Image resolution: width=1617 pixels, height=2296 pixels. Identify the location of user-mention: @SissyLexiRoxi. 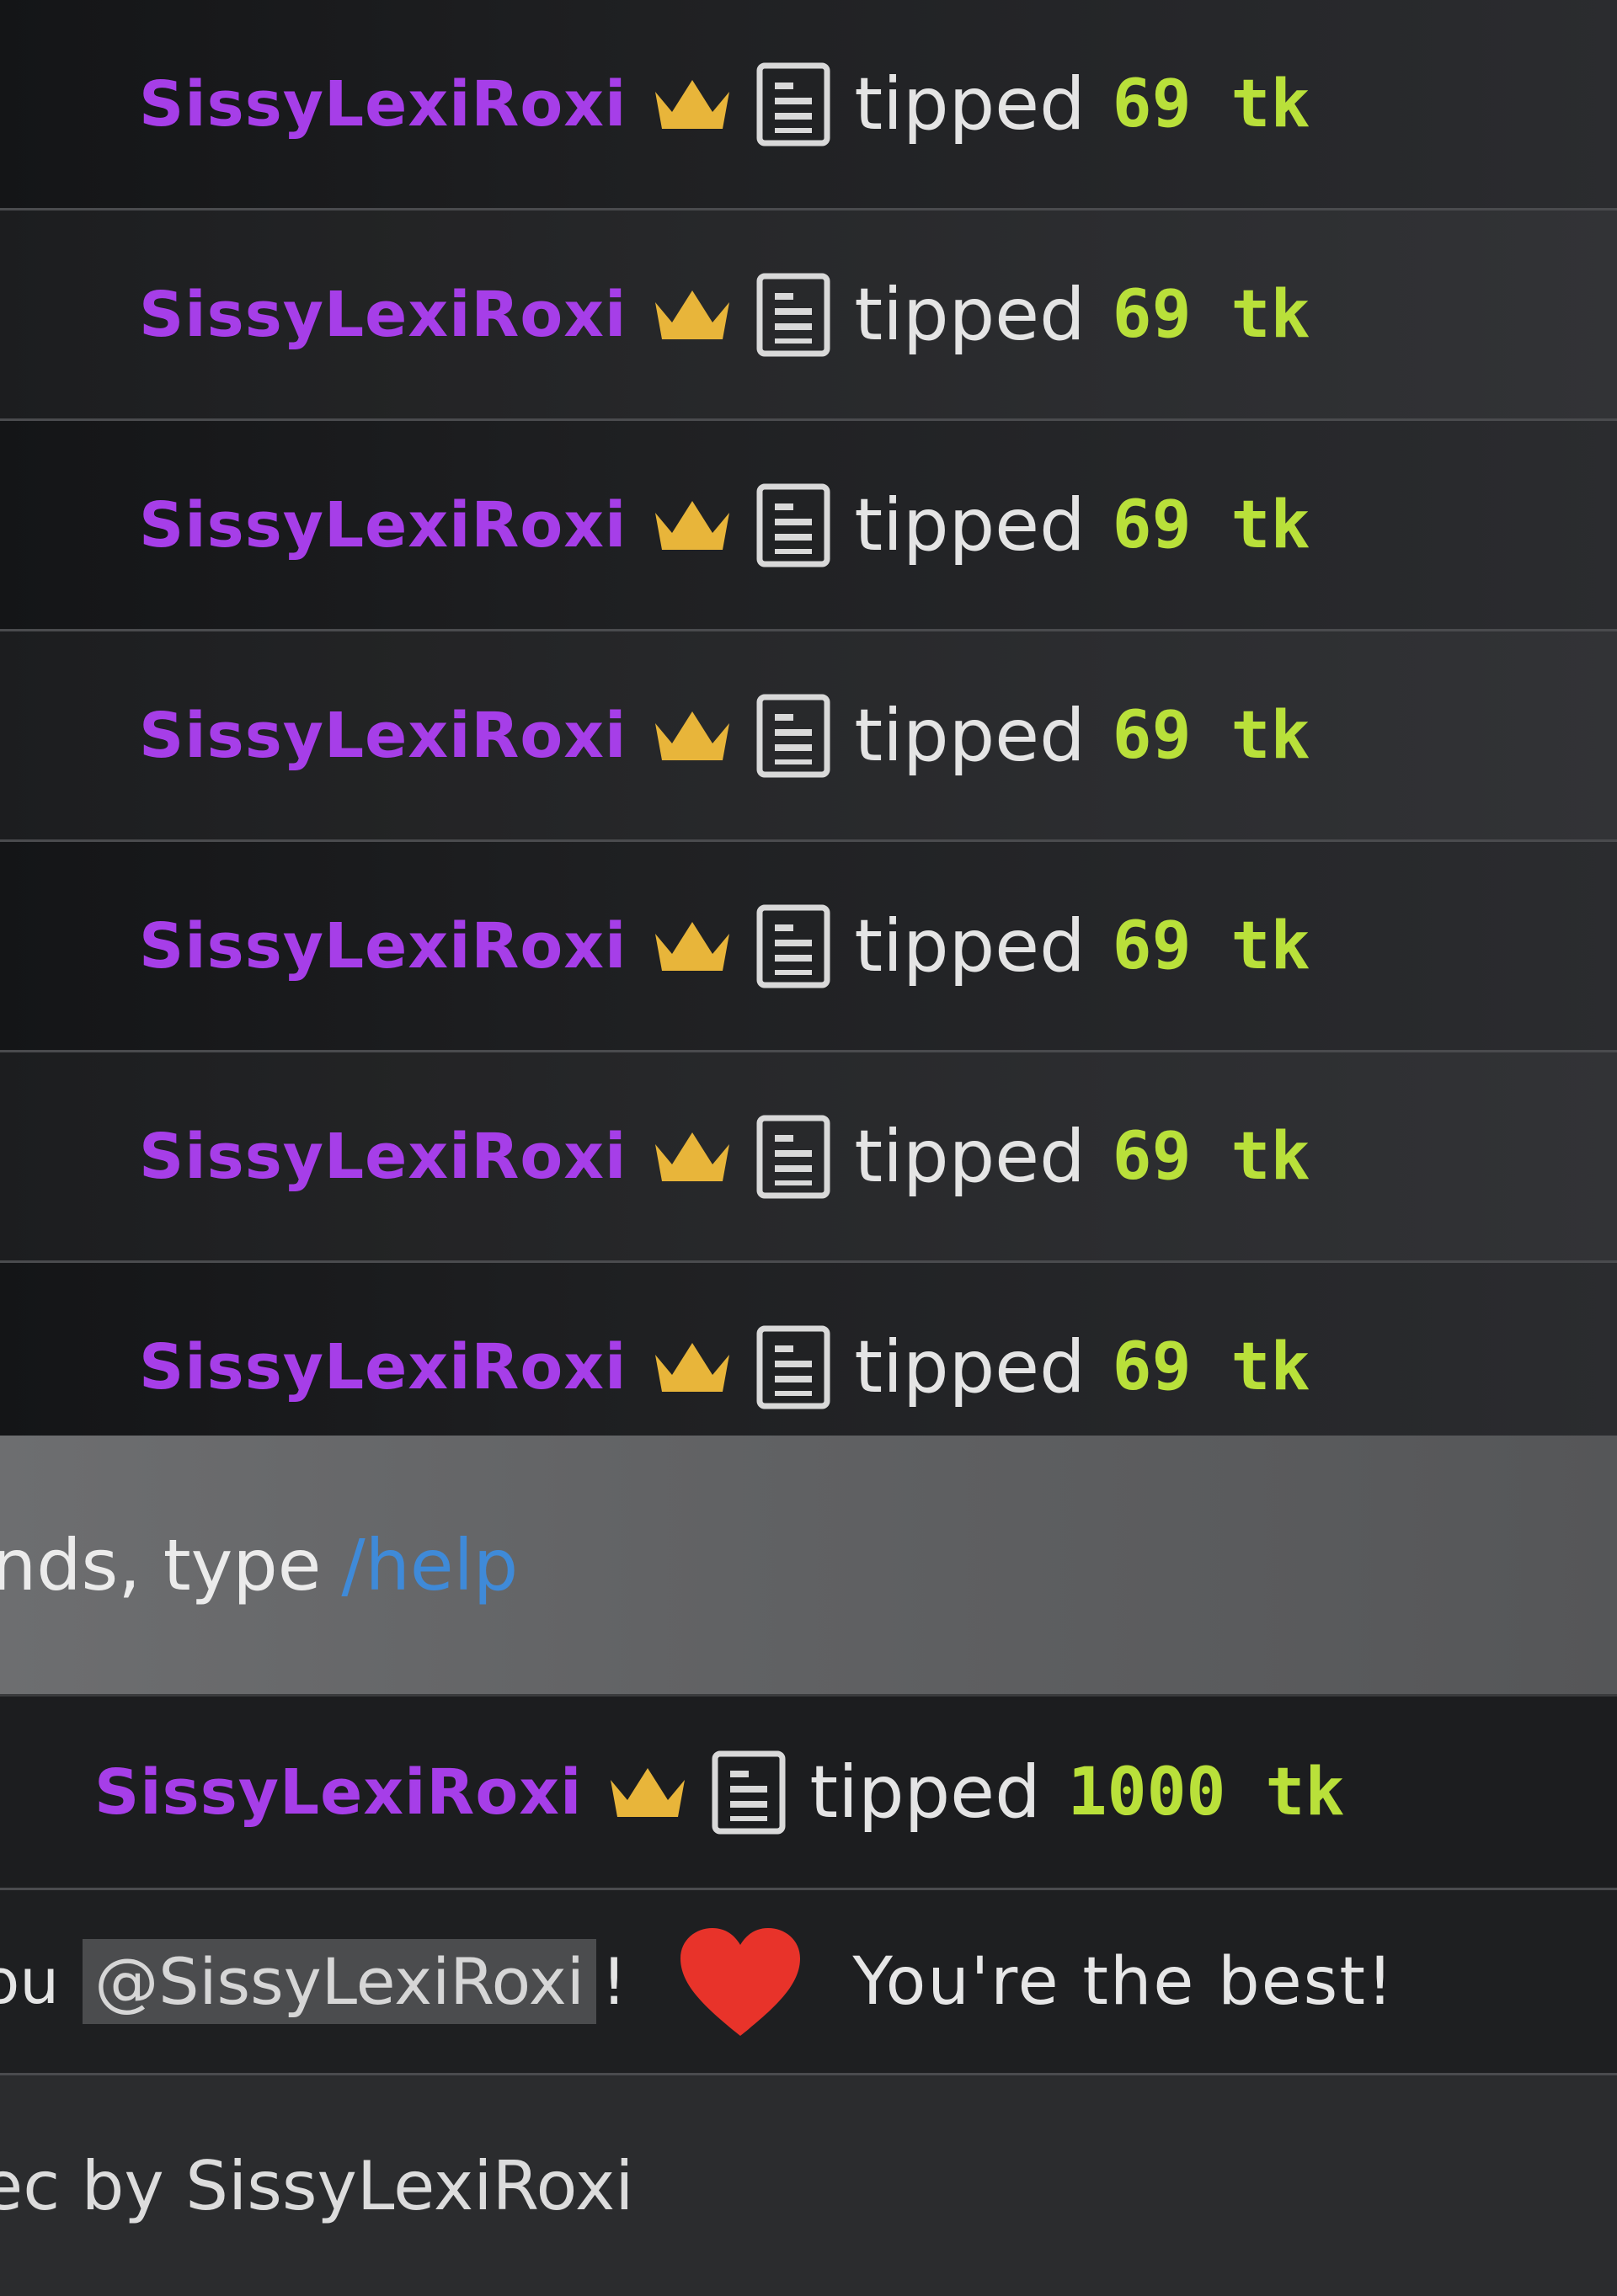
(339, 1981).